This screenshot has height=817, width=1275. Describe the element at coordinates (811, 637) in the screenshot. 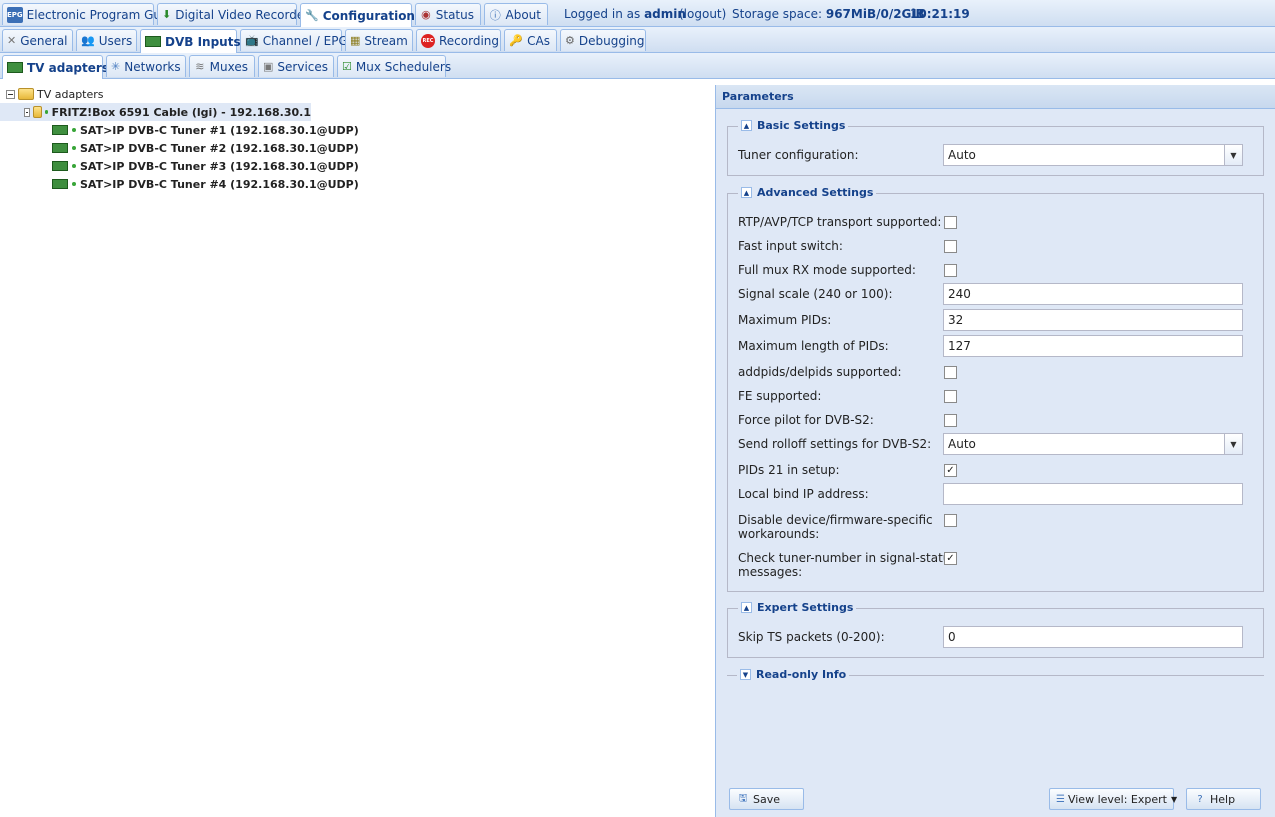

I see `skip-ts-label: Skip TS packets (0-200):` at that location.